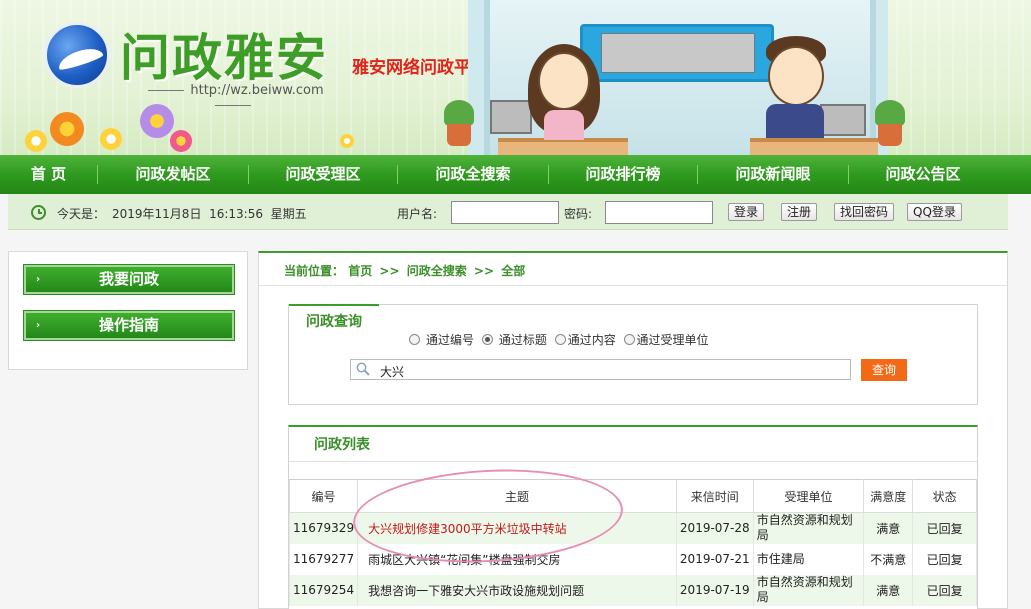  I want to click on row-topic-link: 雨城区大兴镇“花间集”楼盘强制交房, so click(517, 559).